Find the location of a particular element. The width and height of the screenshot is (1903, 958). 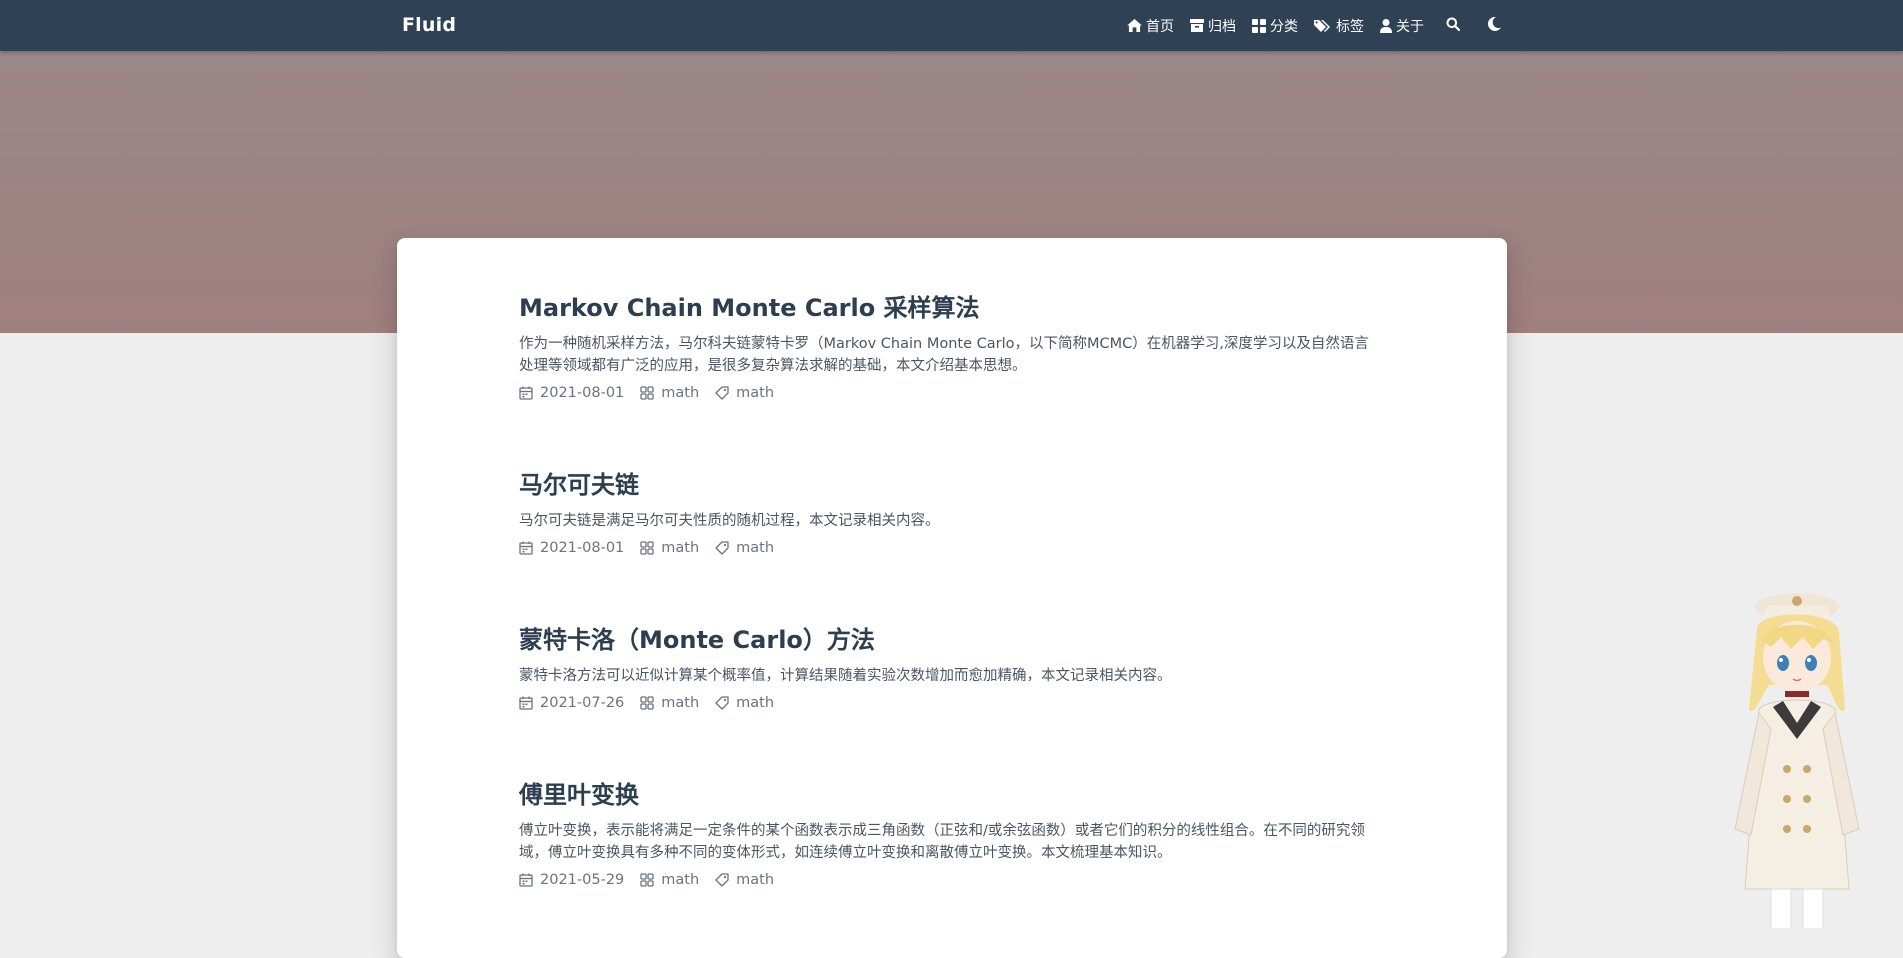

moon-icon is located at coordinates (1494, 25).